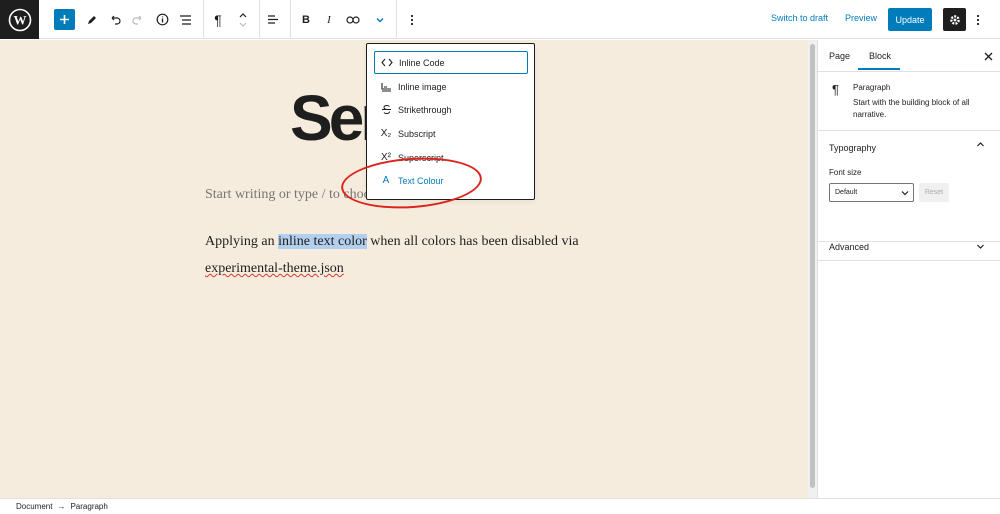 This screenshot has width=1000, height=514. I want to click on image-icon, so click(386, 87).